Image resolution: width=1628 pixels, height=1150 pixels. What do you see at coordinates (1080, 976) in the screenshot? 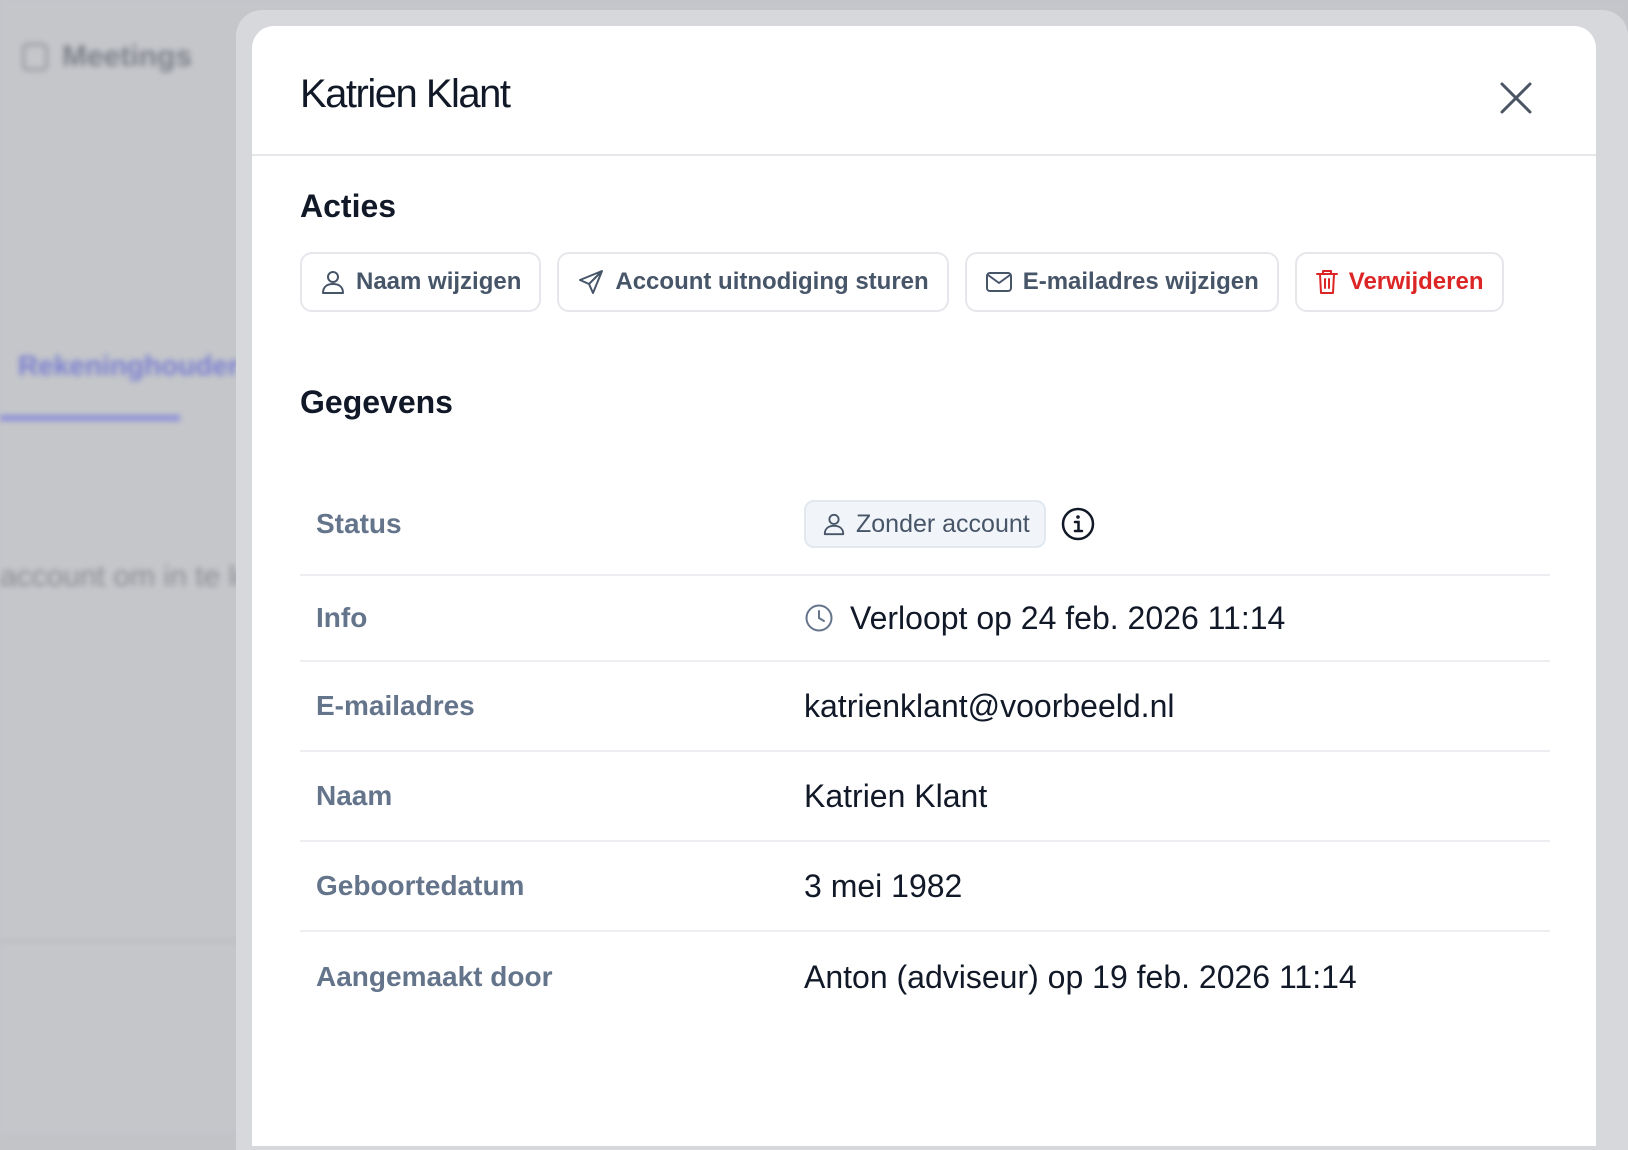
I see `created-by-value: Anton (adviseur) op 19 feb. 2026 11:14` at bounding box center [1080, 976].